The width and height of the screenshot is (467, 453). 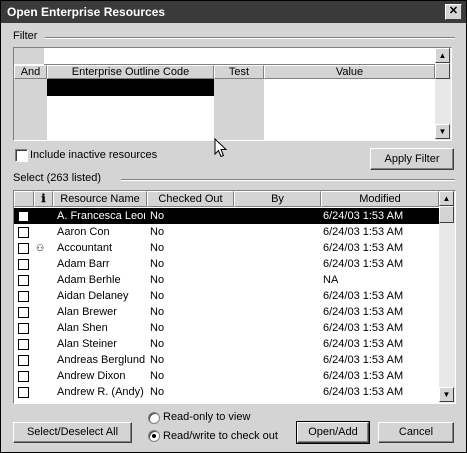 I want to click on table-row: Alan Shen No 6/24/03 1:53 AM, so click(x=226, y=328).